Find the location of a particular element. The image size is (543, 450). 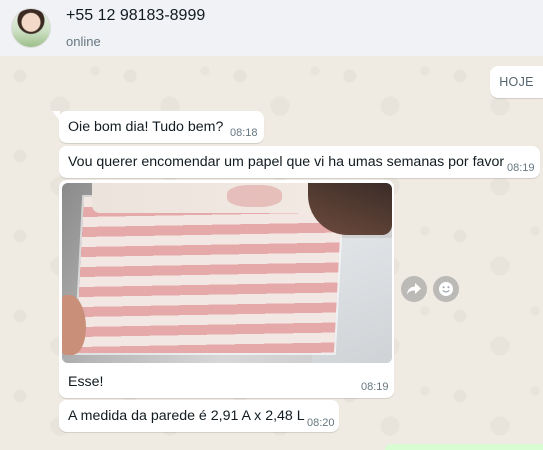

avatar is located at coordinates (31, 28).